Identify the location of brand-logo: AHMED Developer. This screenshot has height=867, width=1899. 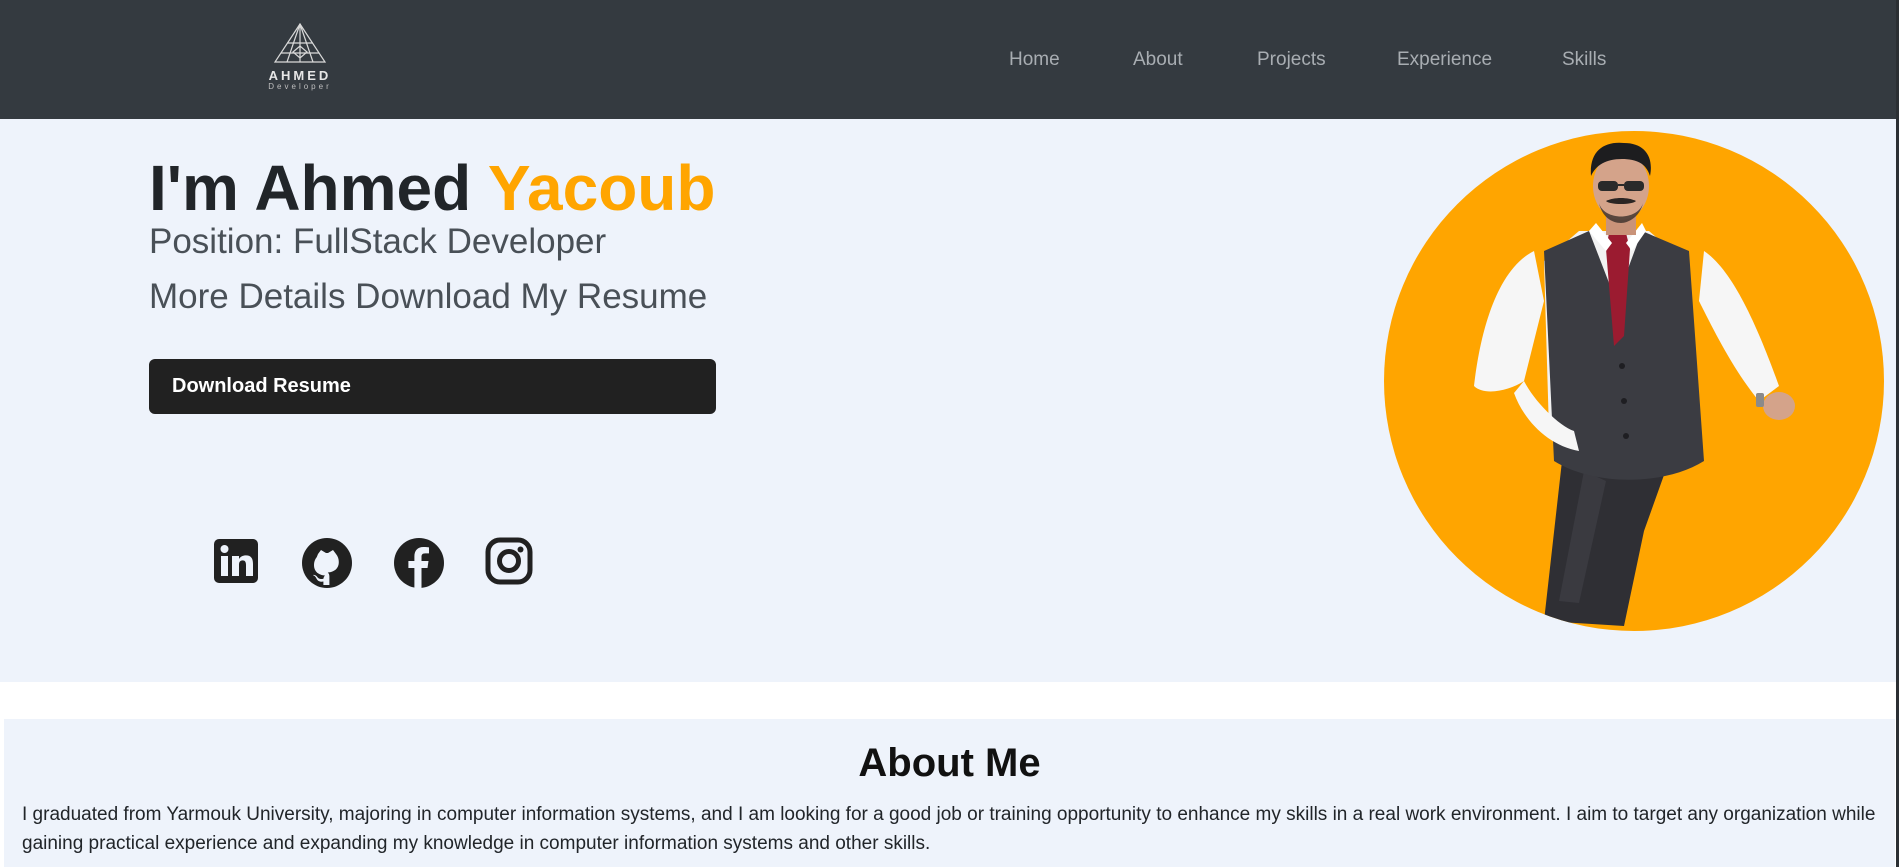
(300, 58).